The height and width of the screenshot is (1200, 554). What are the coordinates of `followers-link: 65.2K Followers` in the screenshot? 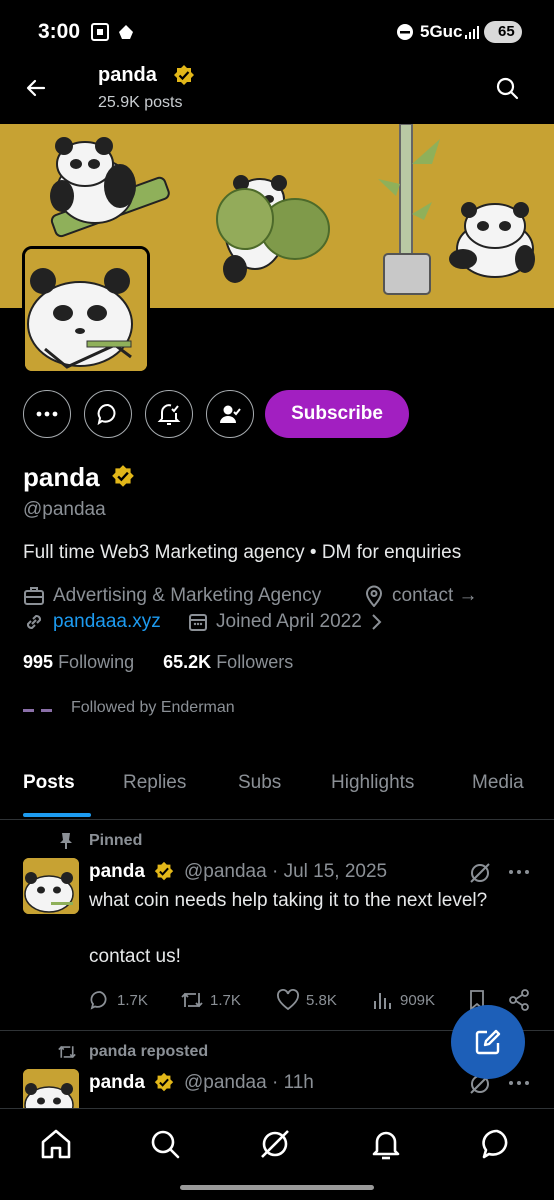 It's located at (228, 662).